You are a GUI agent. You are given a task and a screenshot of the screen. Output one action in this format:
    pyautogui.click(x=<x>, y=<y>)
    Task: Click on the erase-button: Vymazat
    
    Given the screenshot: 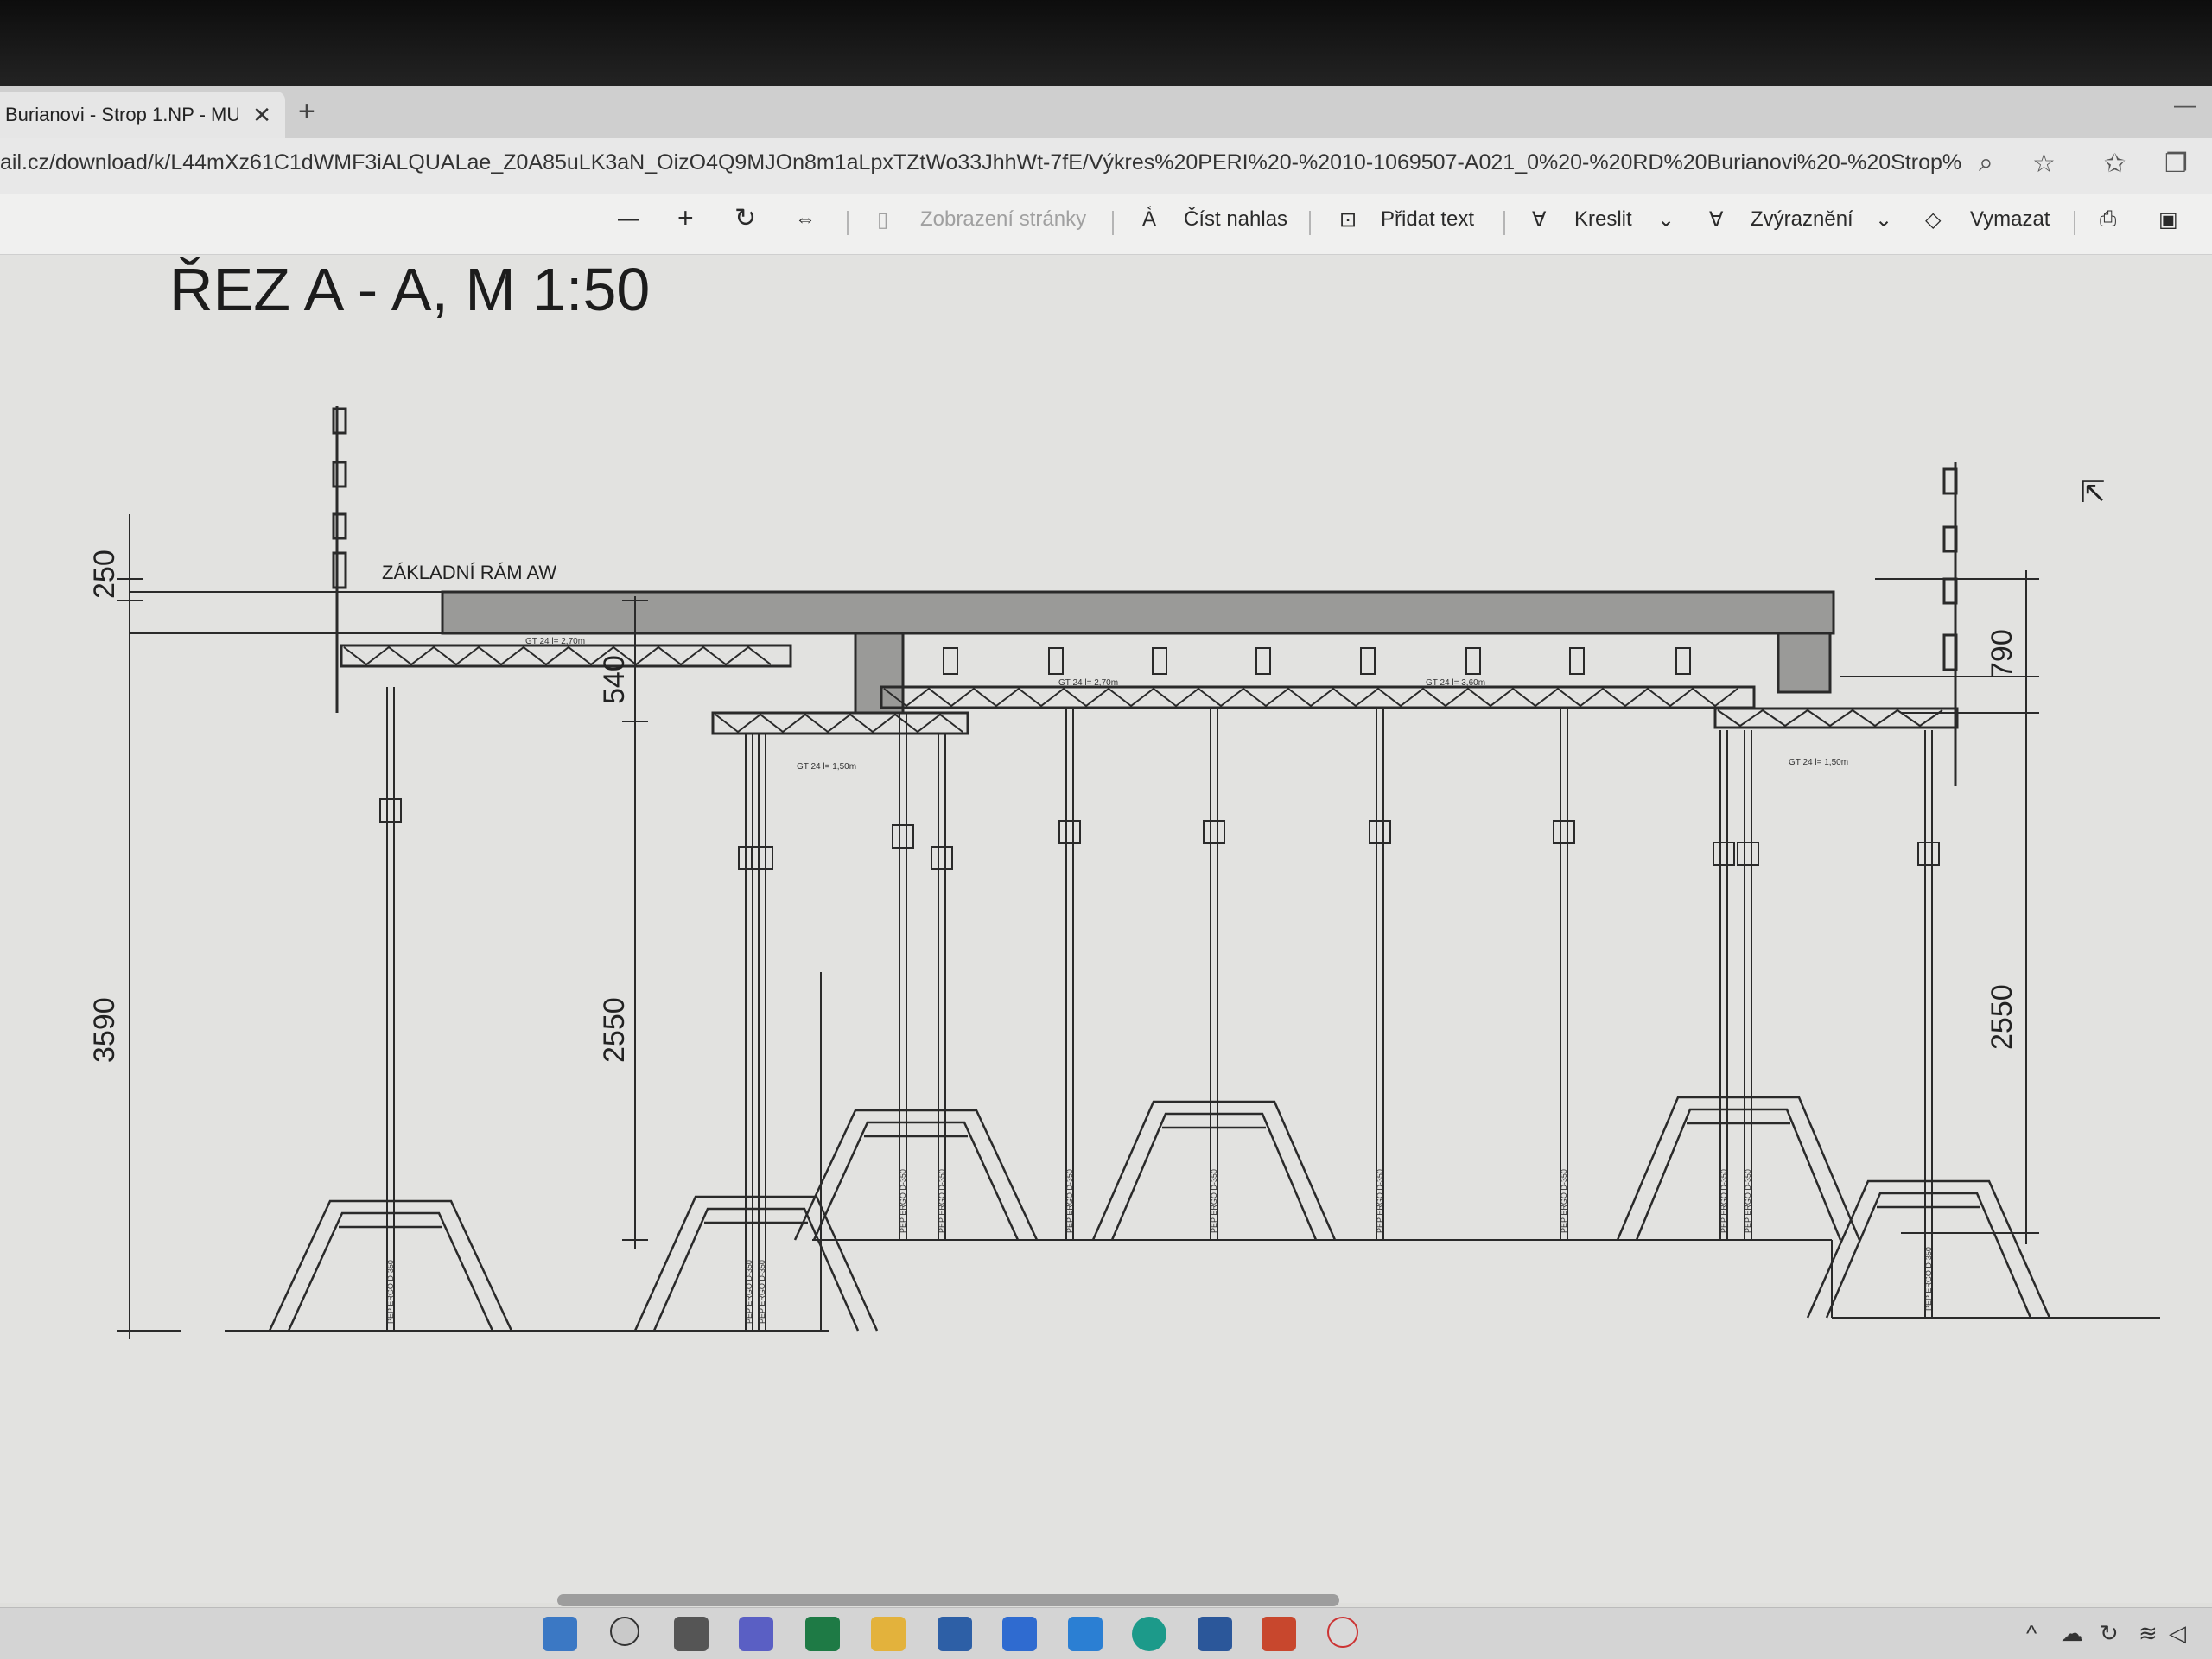 What is the action you would take?
    pyautogui.click(x=2010, y=219)
    